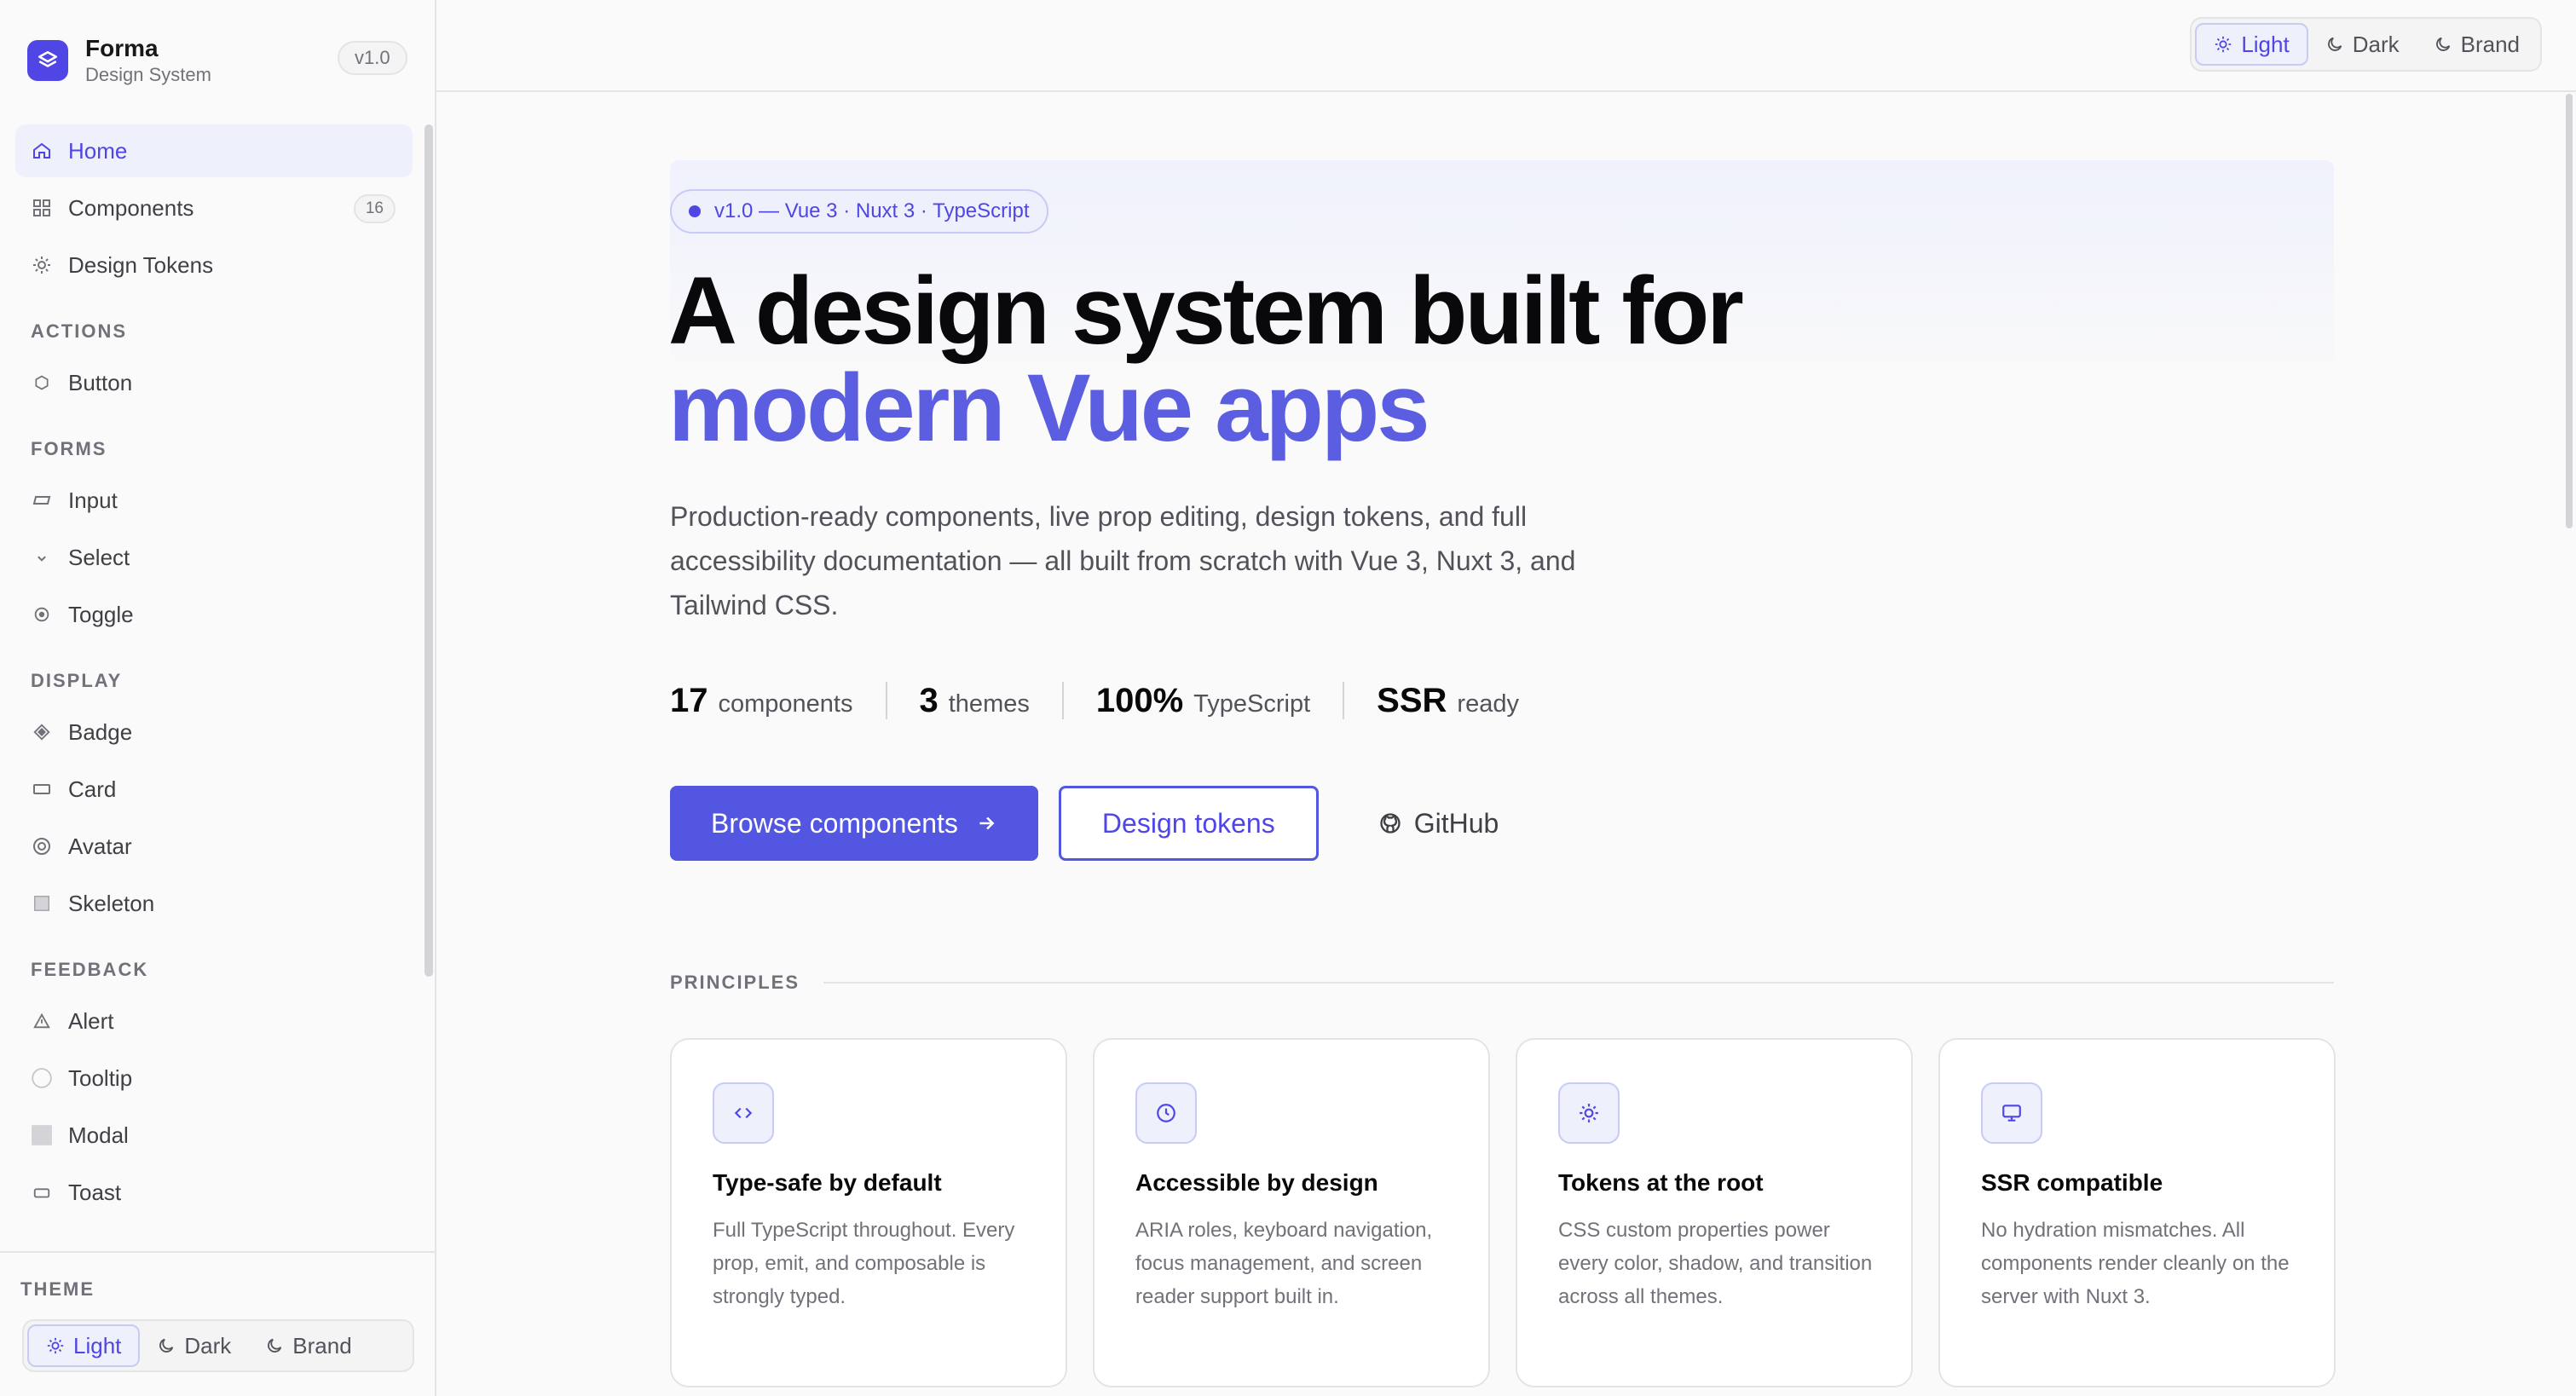 This screenshot has width=2576, height=1396. Describe the element at coordinates (214, 557) in the screenshot. I see `sidebar-item-select: Select` at that location.